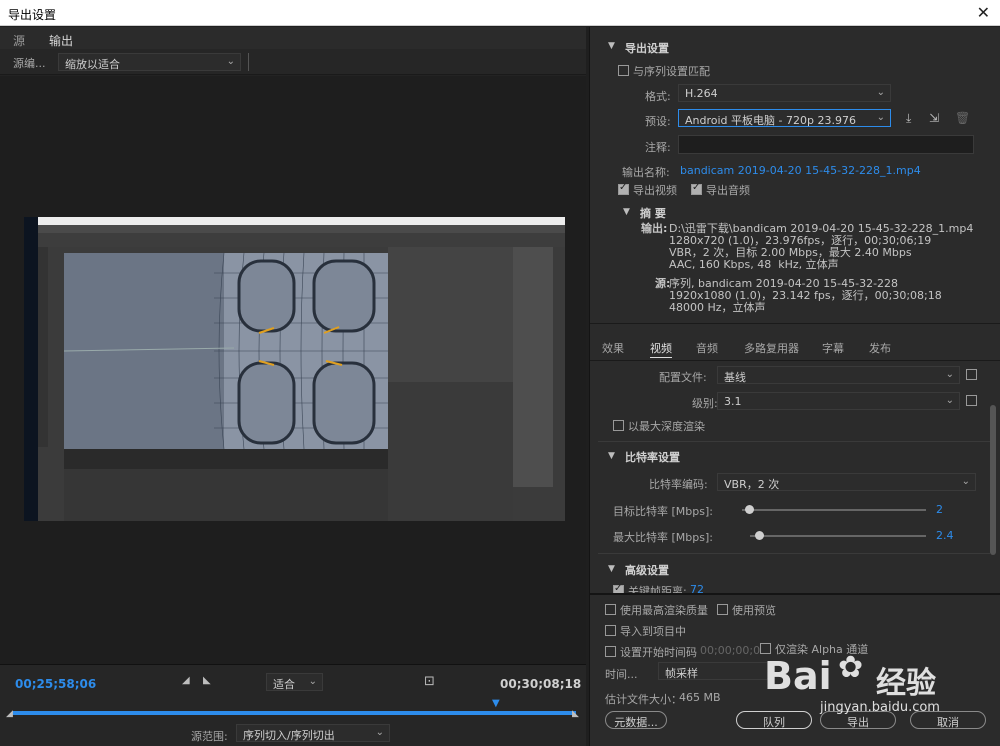 The width and height of the screenshot is (1000, 746). Describe the element at coordinates (728, 190) in the screenshot. I see `export-audio-label: 导出音频` at that location.